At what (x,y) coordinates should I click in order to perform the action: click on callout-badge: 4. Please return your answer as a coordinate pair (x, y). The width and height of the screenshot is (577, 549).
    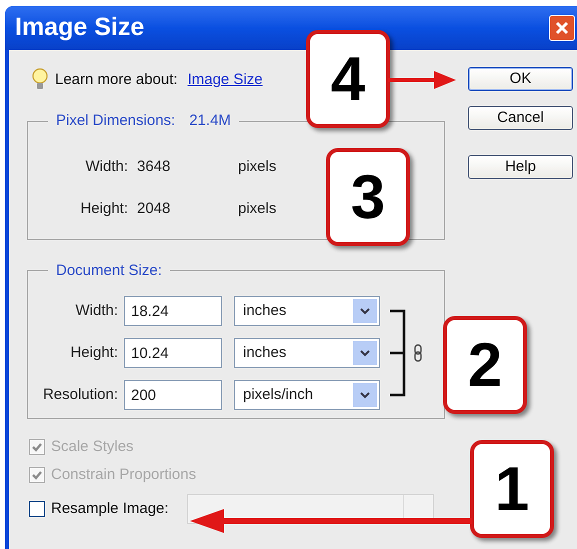
    Looking at the image, I should click on (348, 79).